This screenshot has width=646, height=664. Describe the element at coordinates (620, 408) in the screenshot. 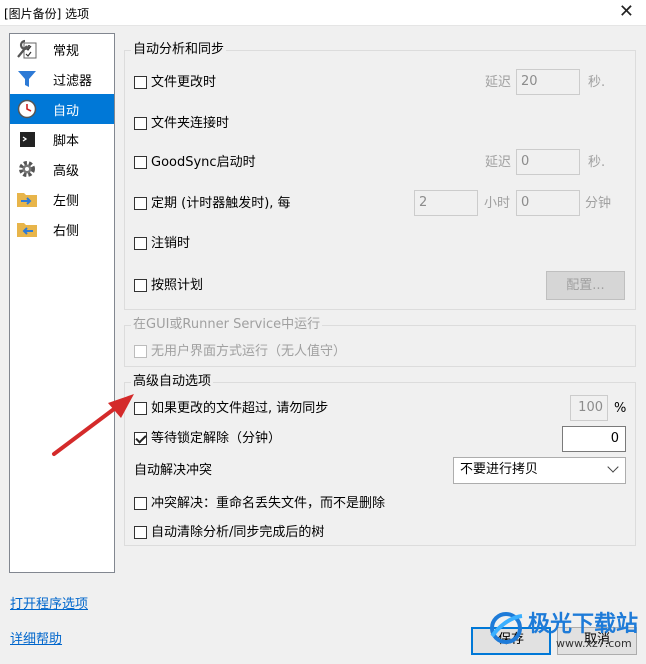

I see `skip-percent-unit: %` at that location.